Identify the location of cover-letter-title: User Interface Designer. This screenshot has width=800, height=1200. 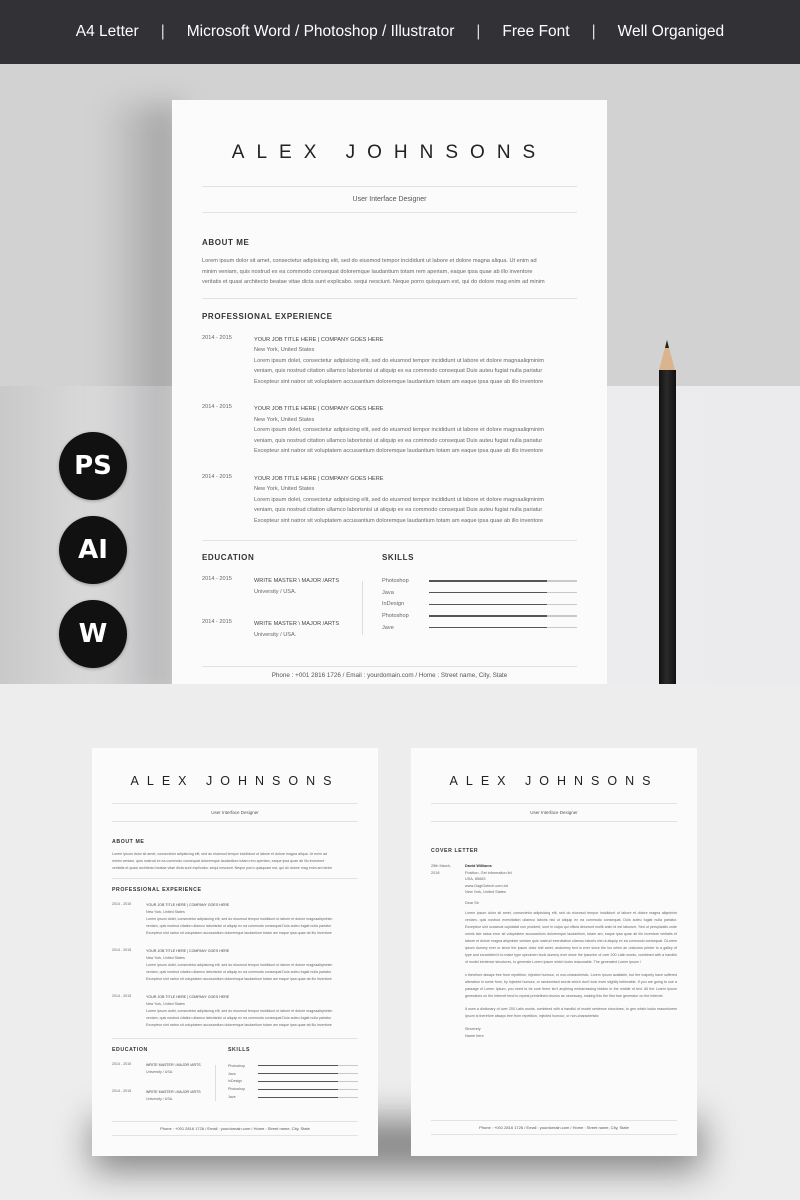
(554, 812).